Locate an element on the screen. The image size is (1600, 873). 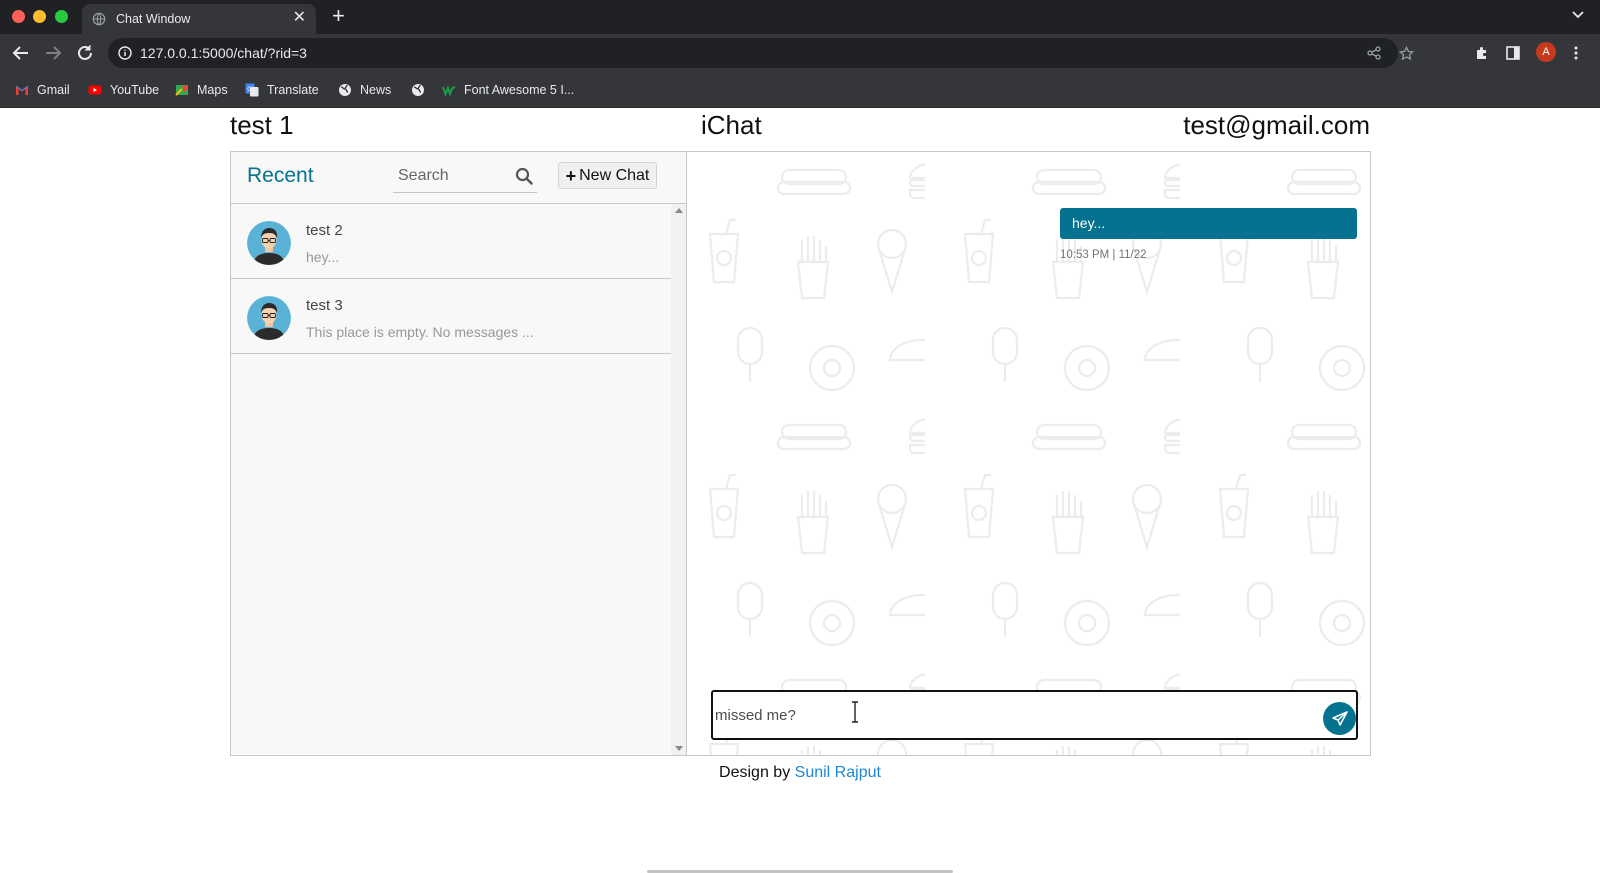
bookmark-translate: G Translate is located at coordinates (282, 90).